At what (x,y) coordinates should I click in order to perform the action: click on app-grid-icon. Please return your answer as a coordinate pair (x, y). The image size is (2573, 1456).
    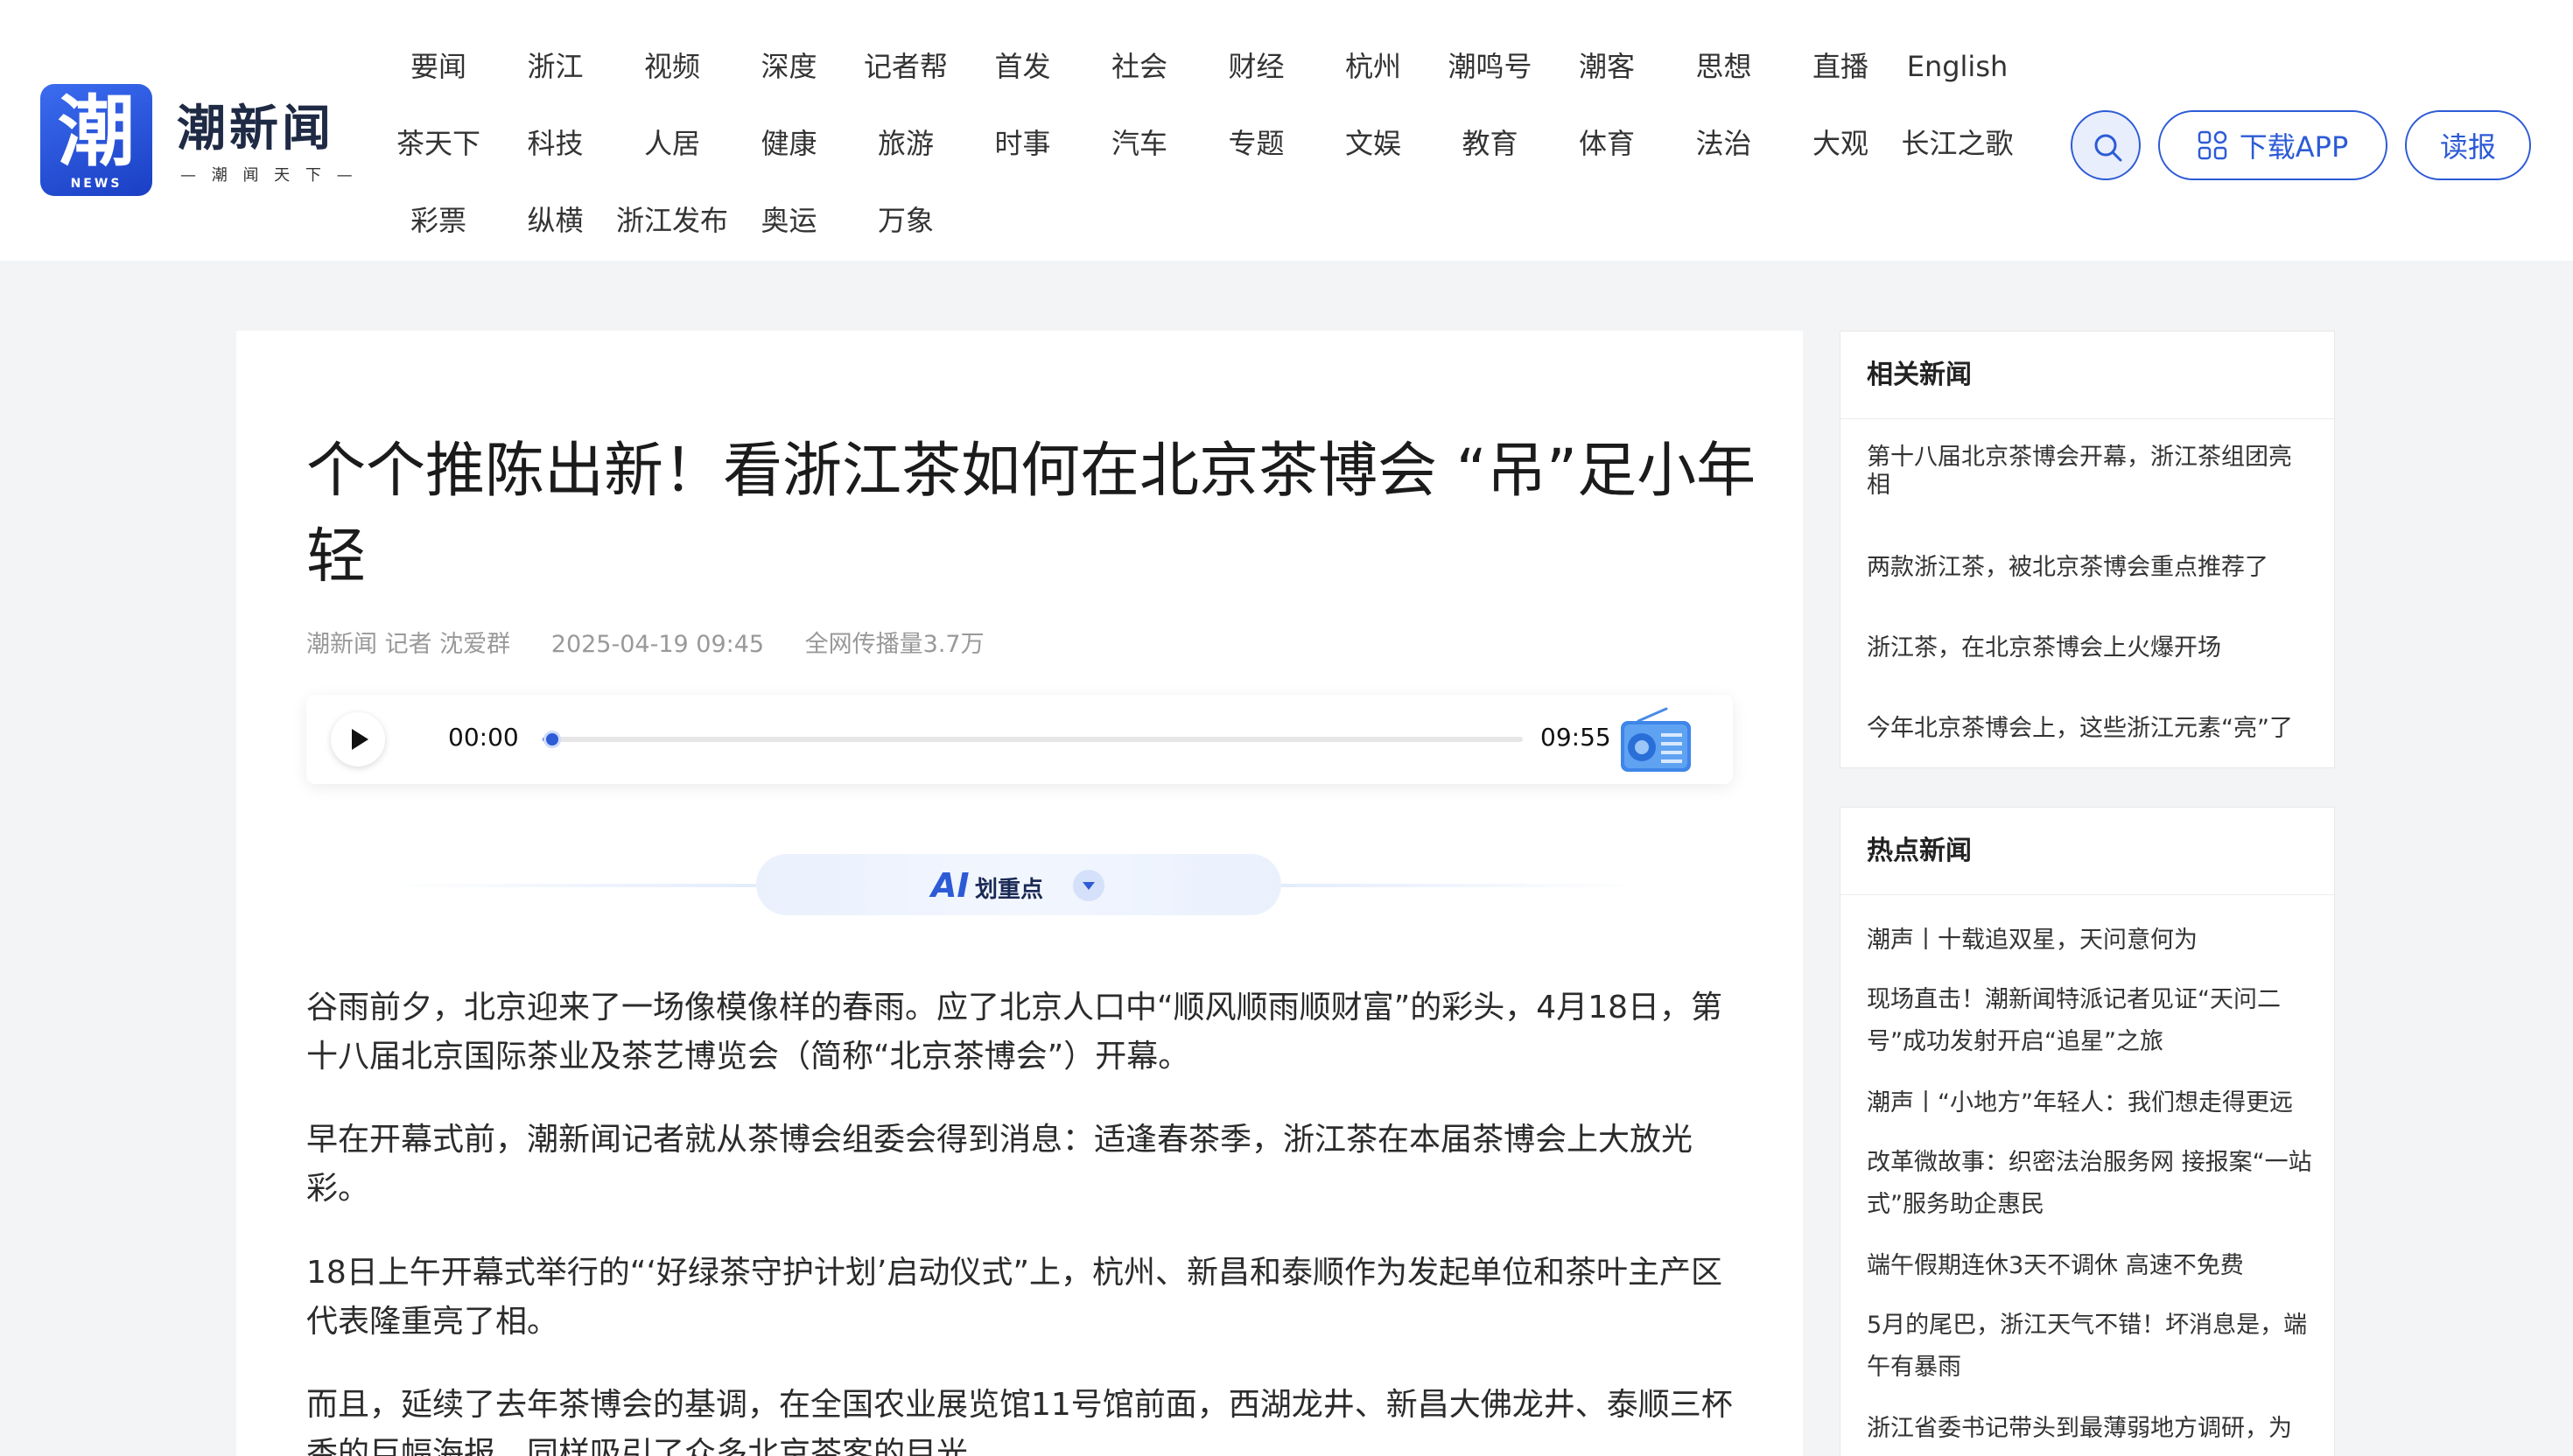
    Looking at the image, I should click on (2212, 145).